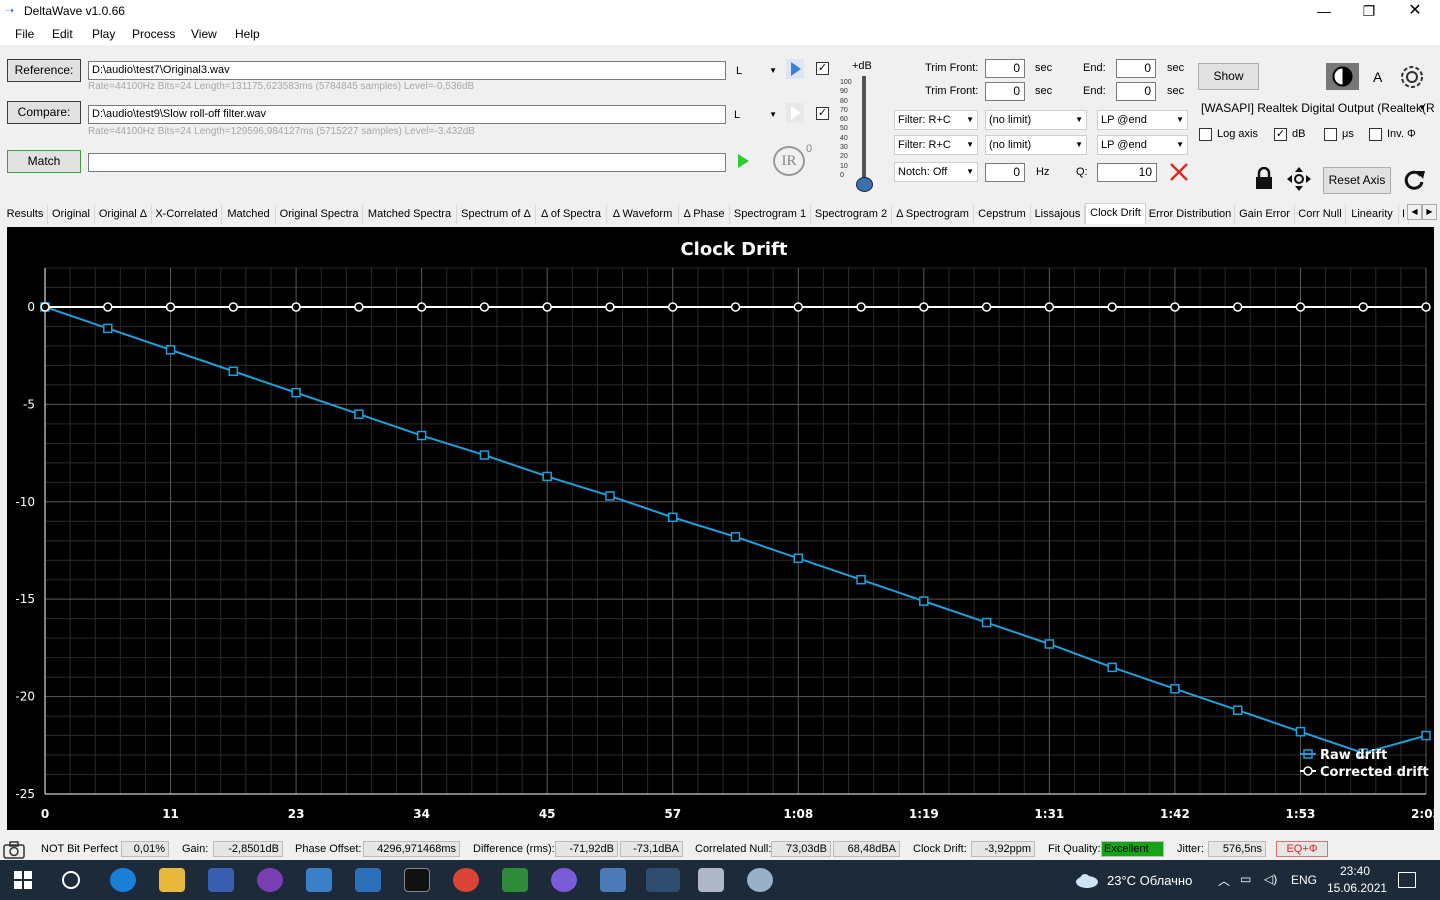 This screenshot has height=900, width=1440. Describe the element at coordinates (1087, 880) in the screenshot. I see `weather-cloud-icon` at that location.